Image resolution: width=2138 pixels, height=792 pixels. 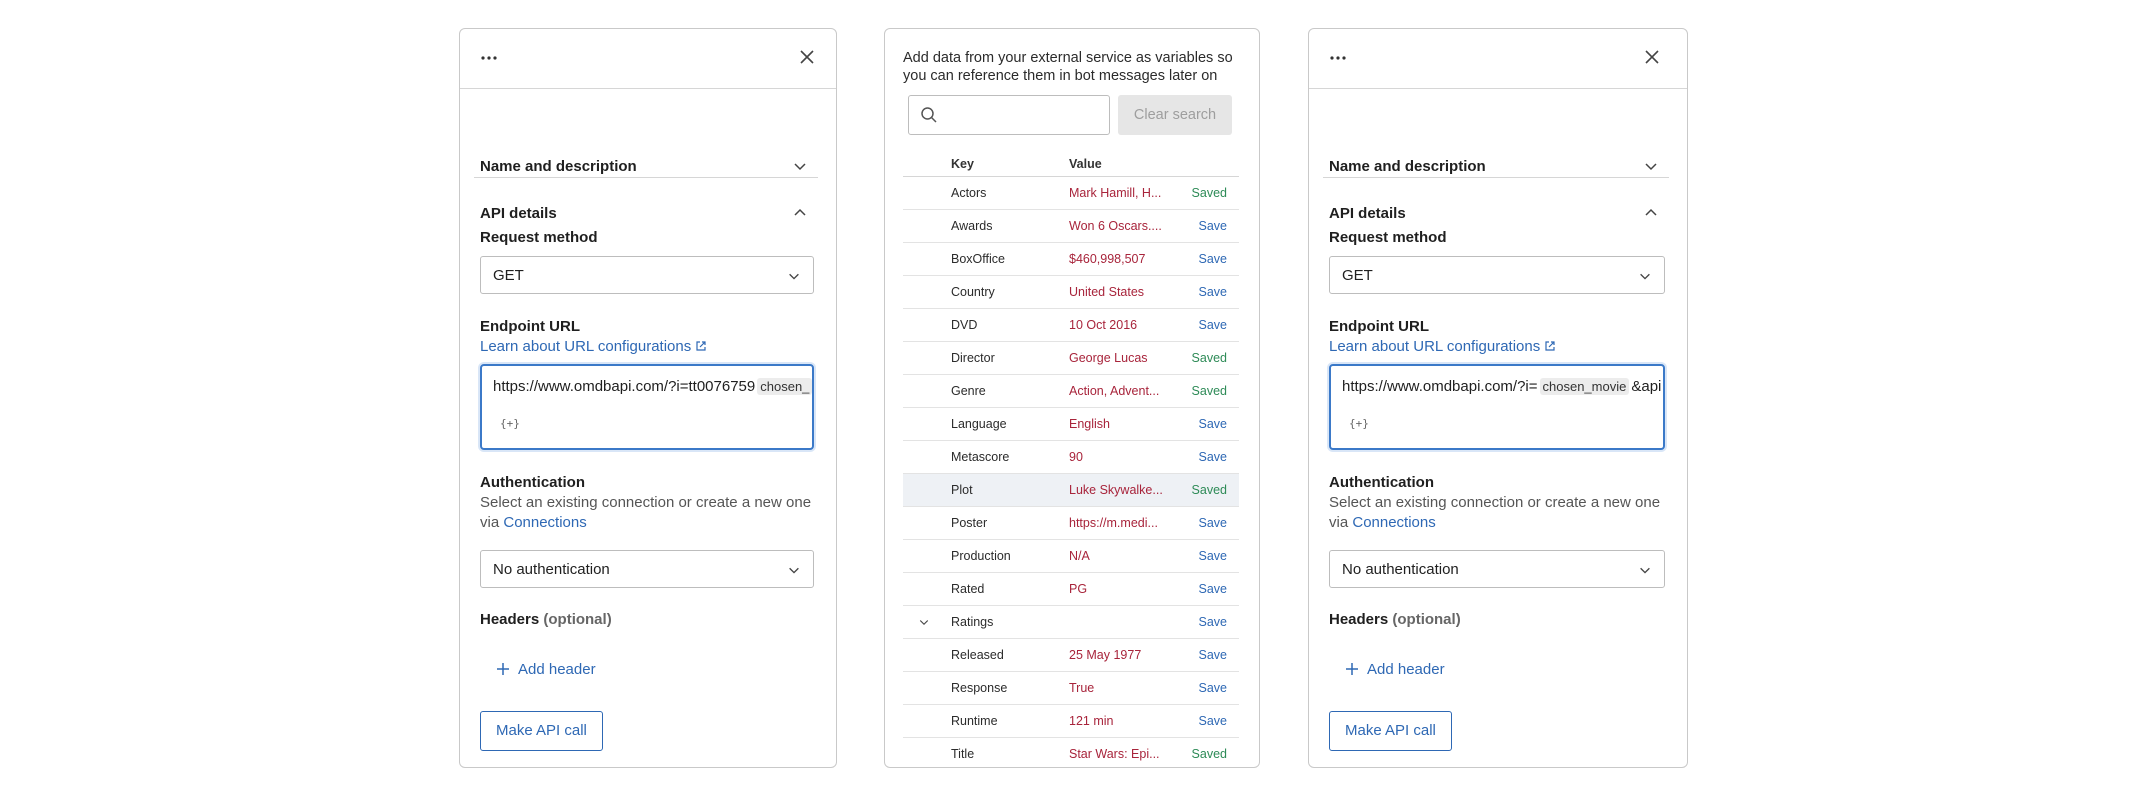 I want to click on table-row: Plot Luke Skywalke... Saved, so click(x=1071, y=490).